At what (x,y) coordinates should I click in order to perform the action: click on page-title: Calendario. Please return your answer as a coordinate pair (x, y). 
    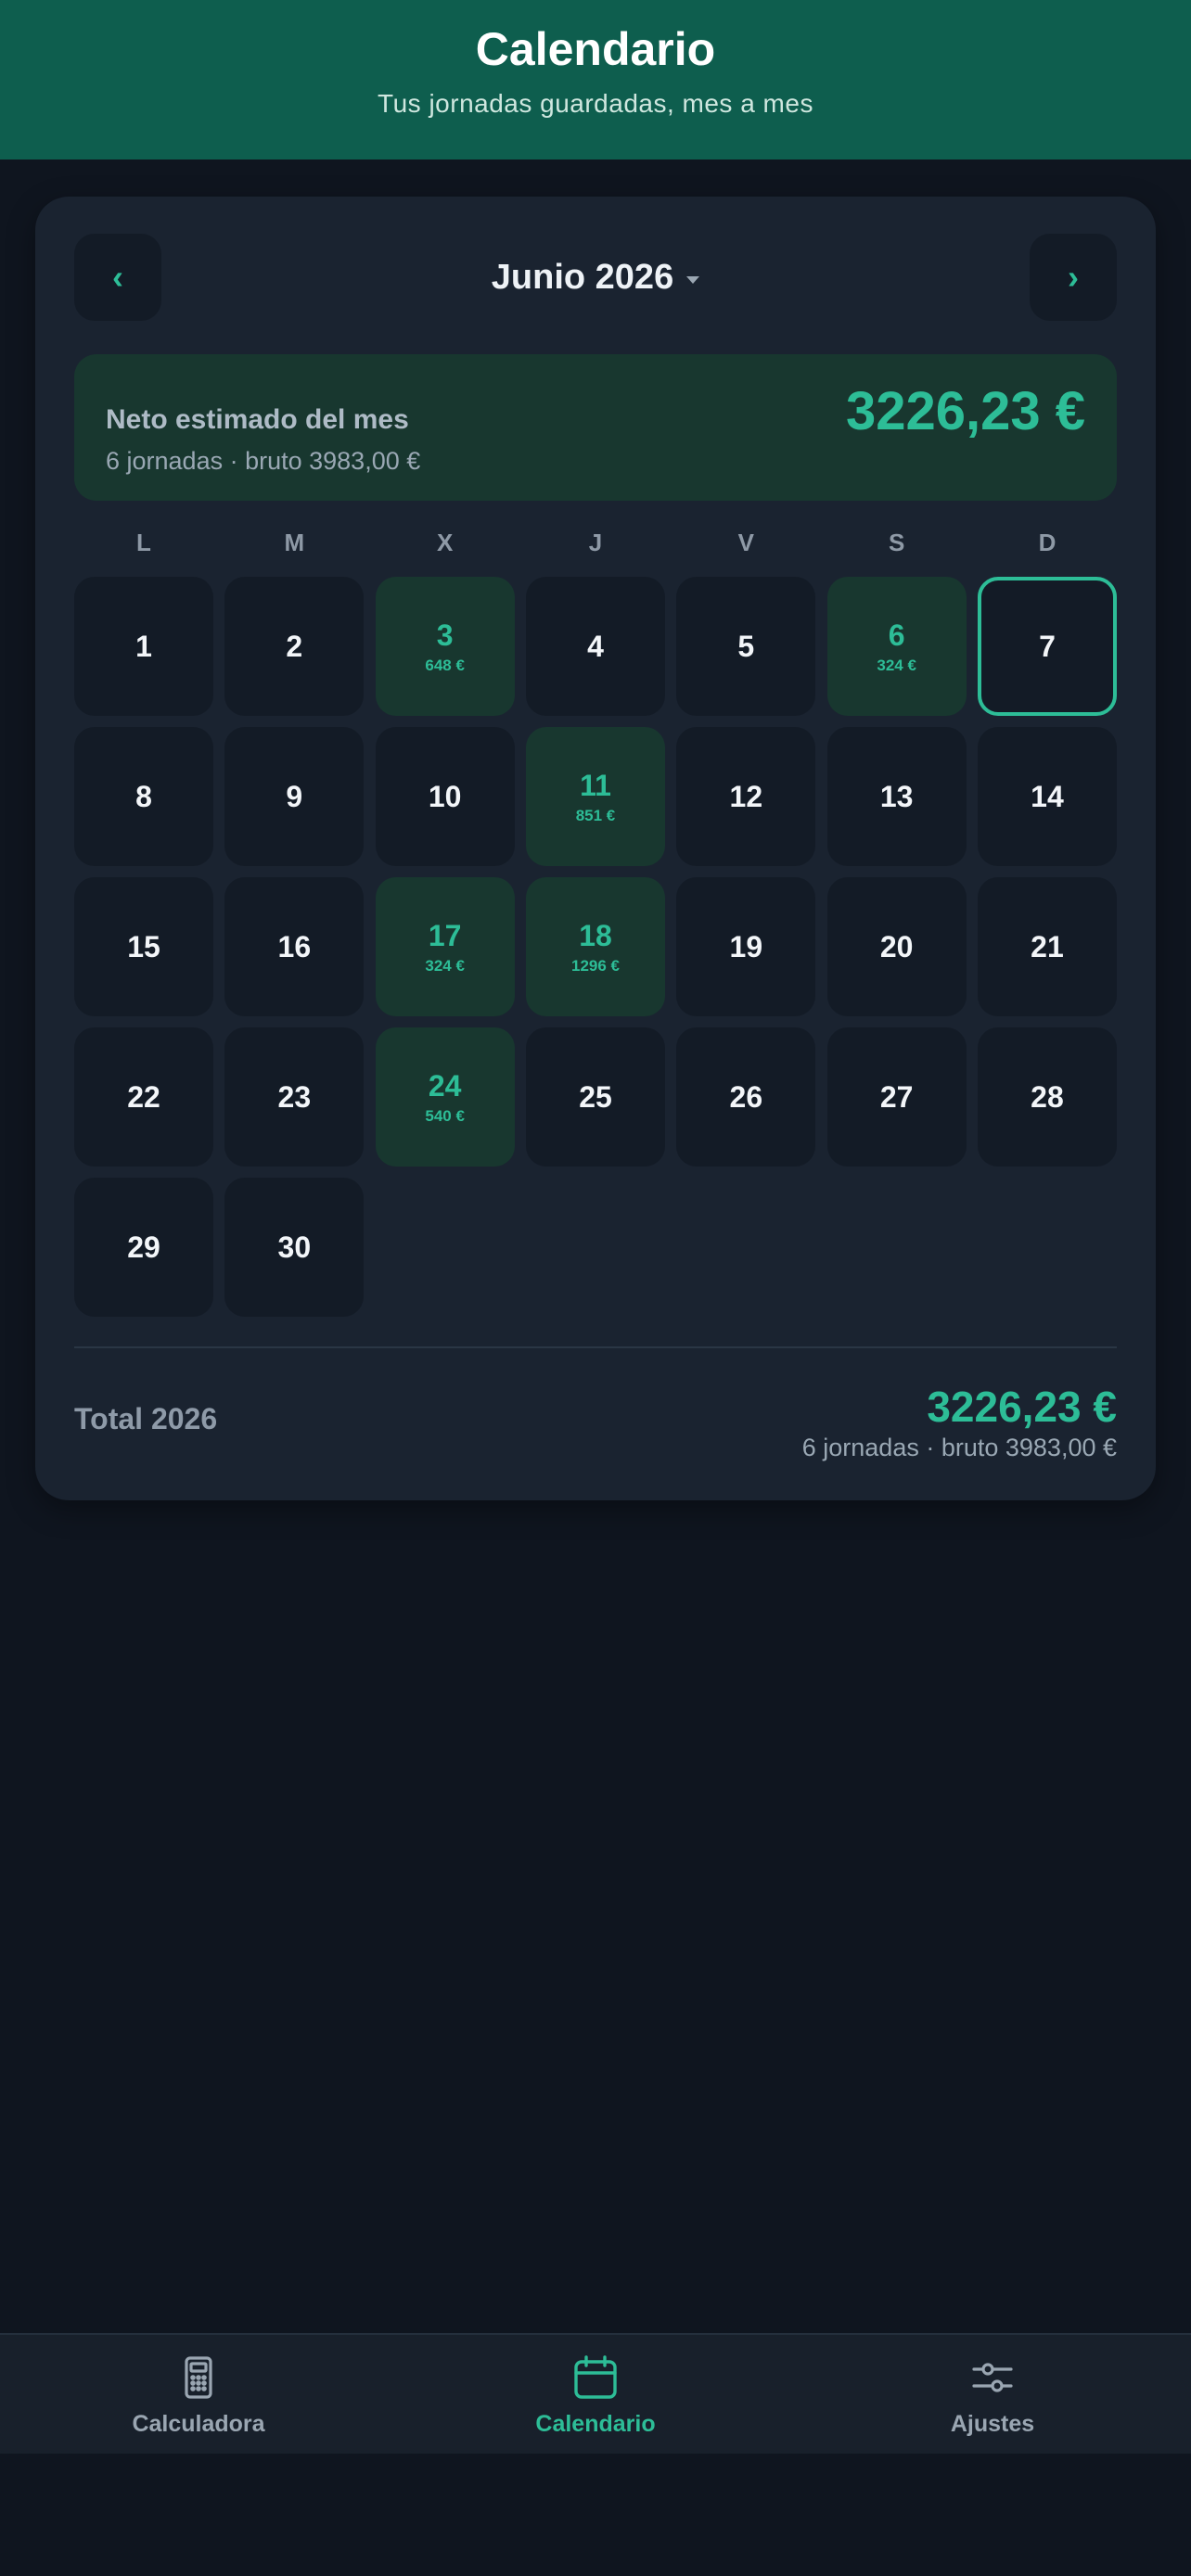
    Looking at the image, I should click on (595, 49).